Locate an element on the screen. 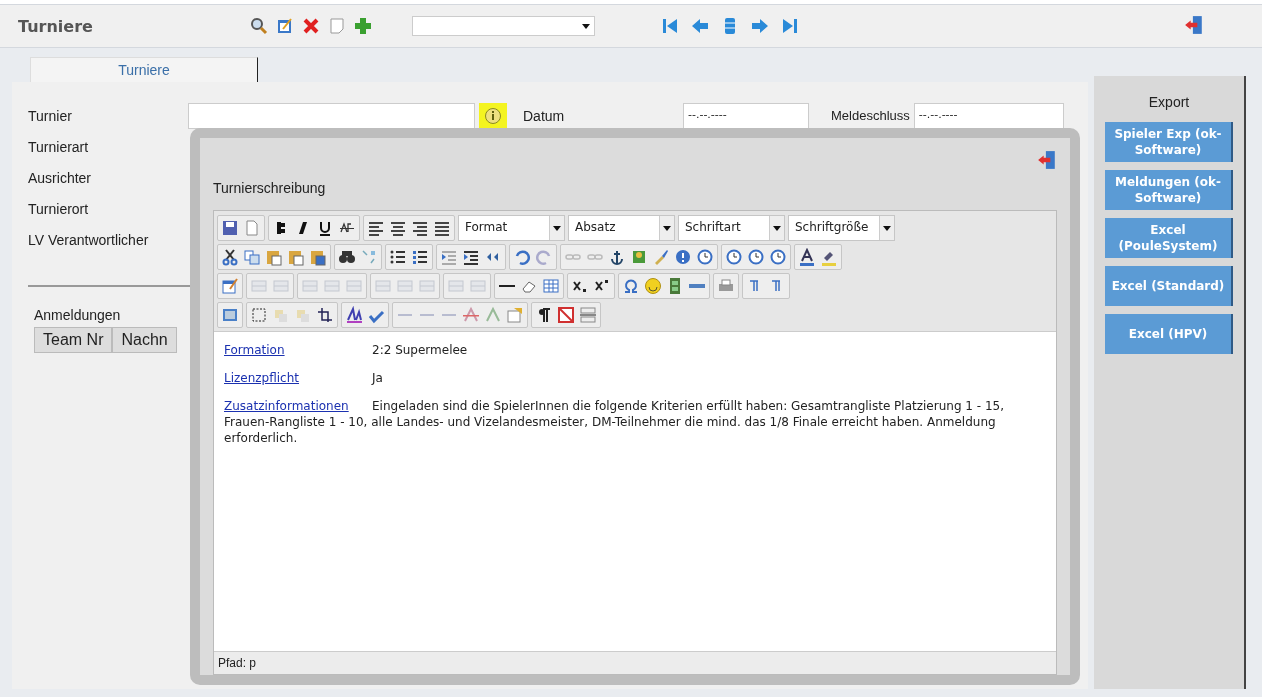 This screenshot has height=697, width=1262. select-all-button is located at coordinates (259, 315).